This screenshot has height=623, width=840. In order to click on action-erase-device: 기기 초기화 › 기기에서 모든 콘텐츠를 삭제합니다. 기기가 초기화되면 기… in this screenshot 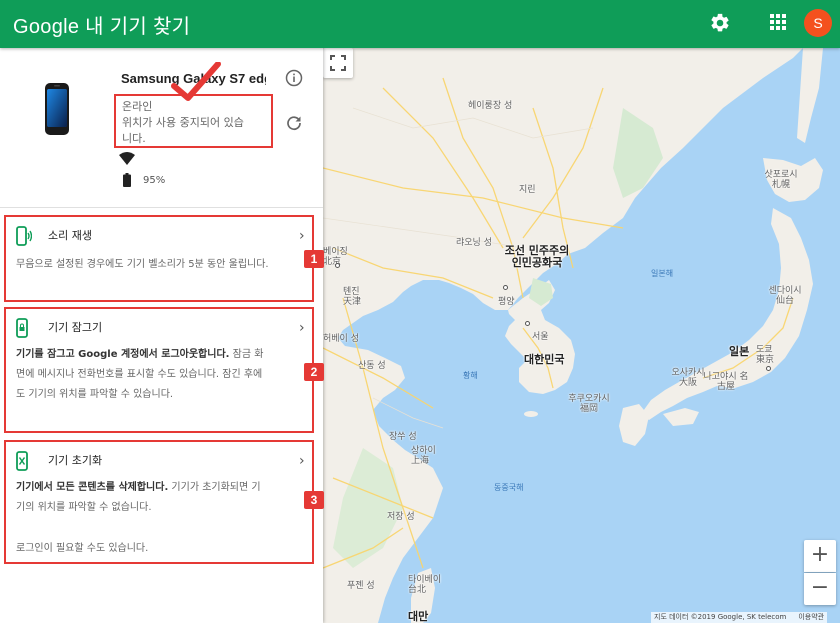, I will do `click(159, 502)`.